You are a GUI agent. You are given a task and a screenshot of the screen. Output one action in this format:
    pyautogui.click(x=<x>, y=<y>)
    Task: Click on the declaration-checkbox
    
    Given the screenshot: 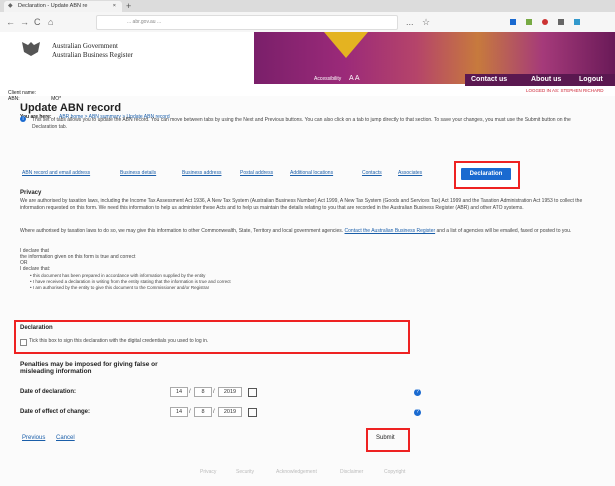 What is the action you would take?
    pyautogui.click(x=23, y=342)
    